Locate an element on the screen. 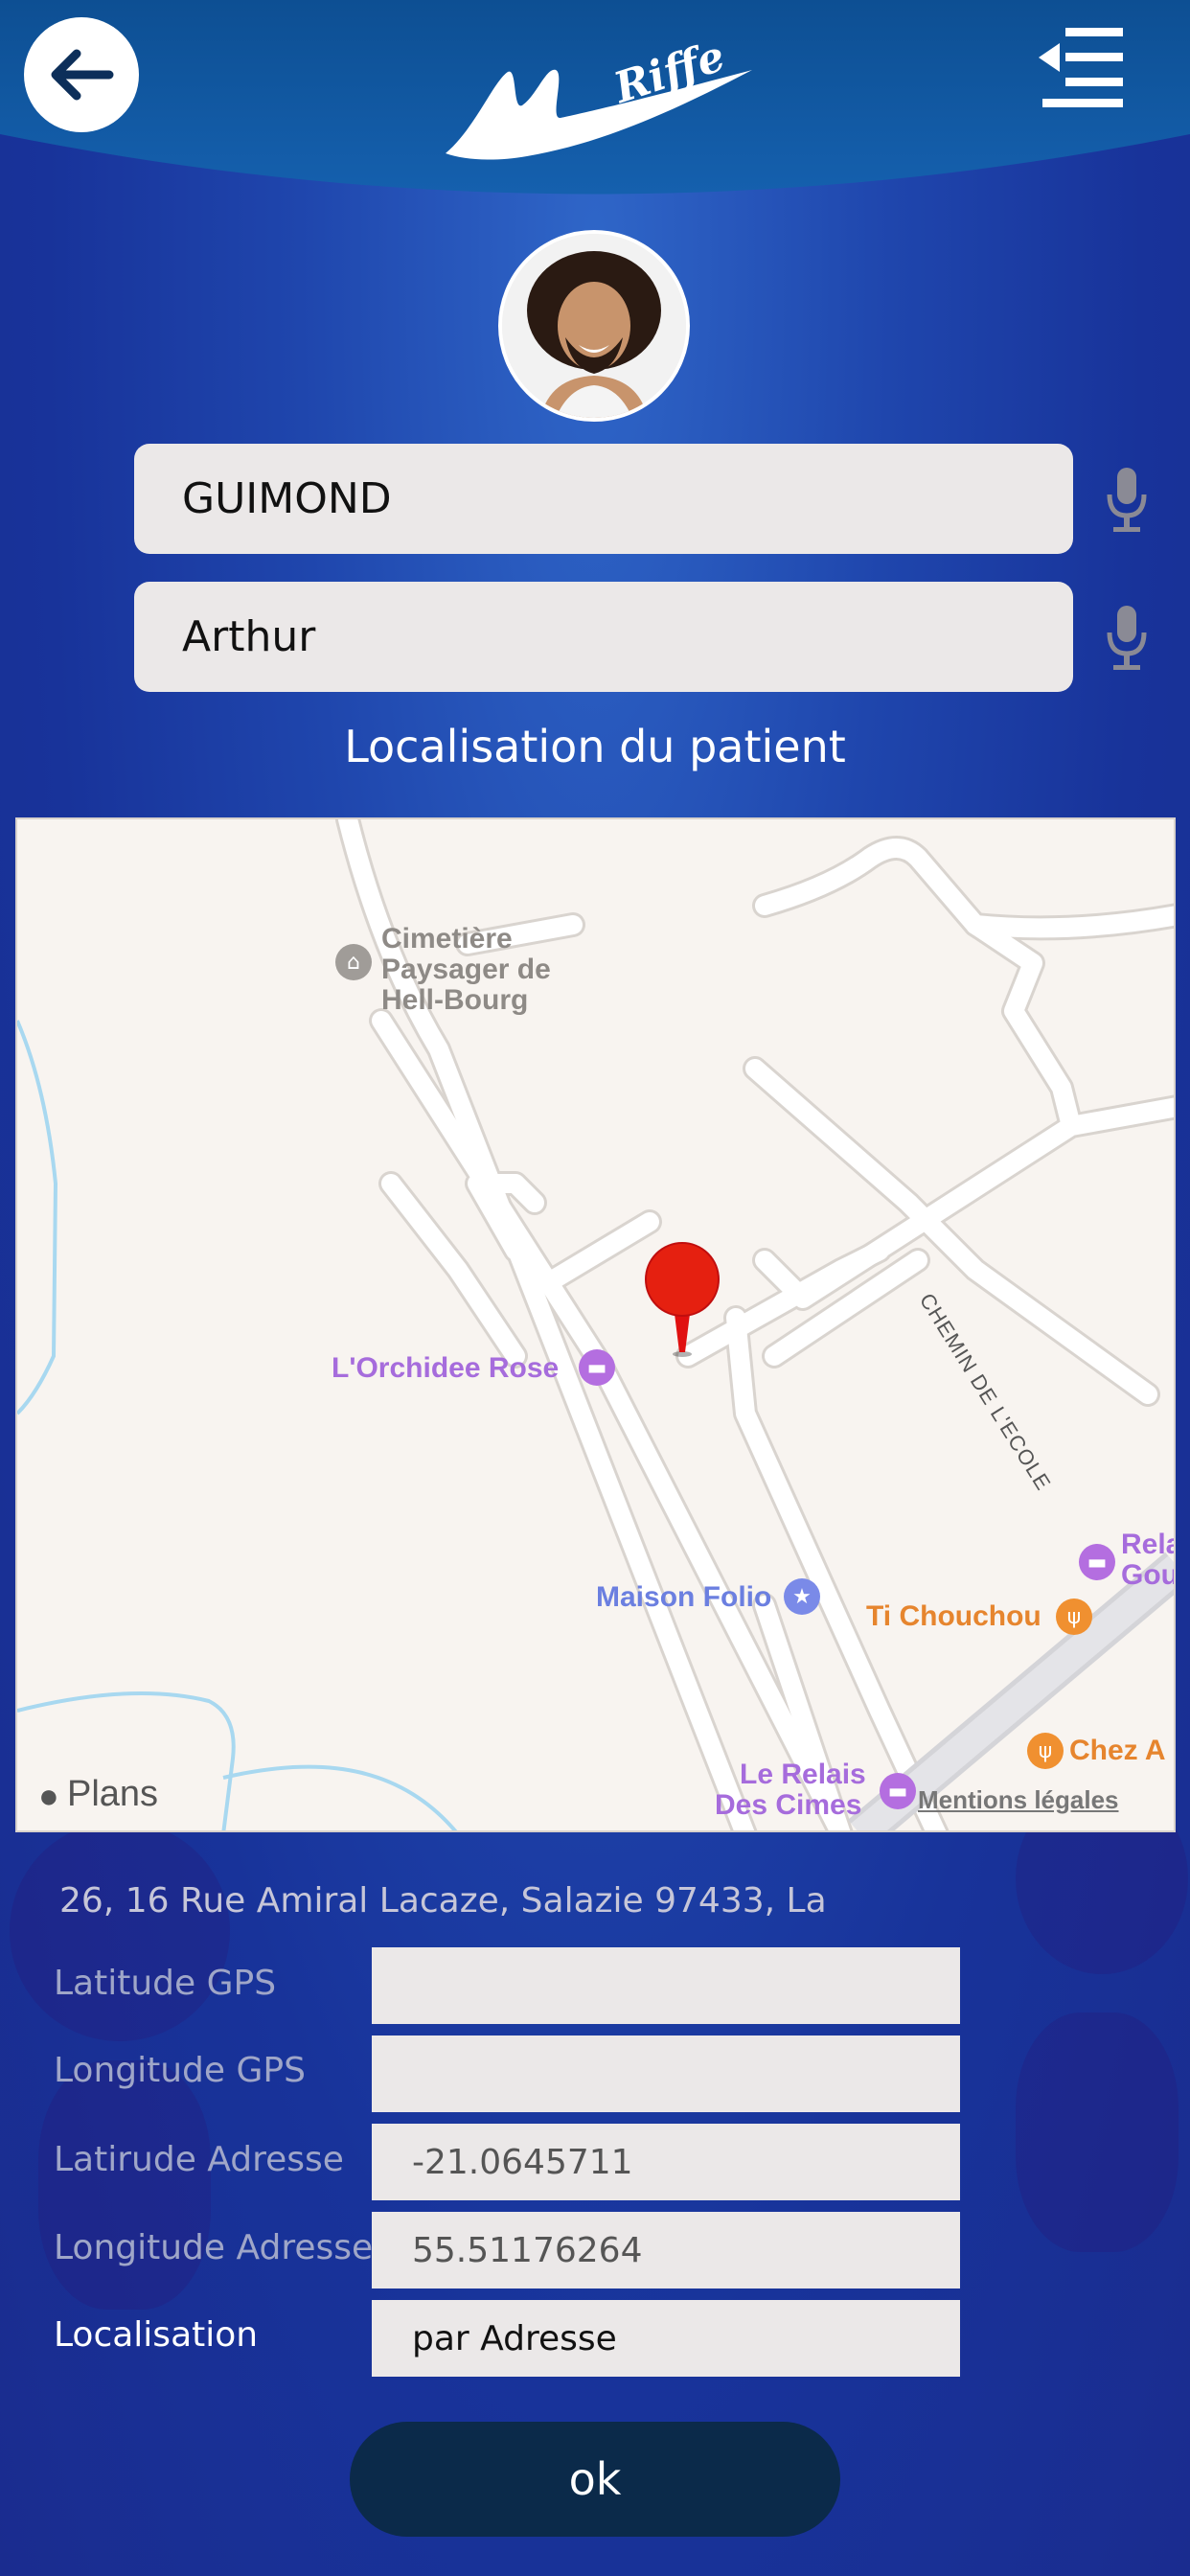 The height and width of the screenshot is (2576, 1190). latitude-gps-label: Latitude GPS is located at coordinates (166, 1983).